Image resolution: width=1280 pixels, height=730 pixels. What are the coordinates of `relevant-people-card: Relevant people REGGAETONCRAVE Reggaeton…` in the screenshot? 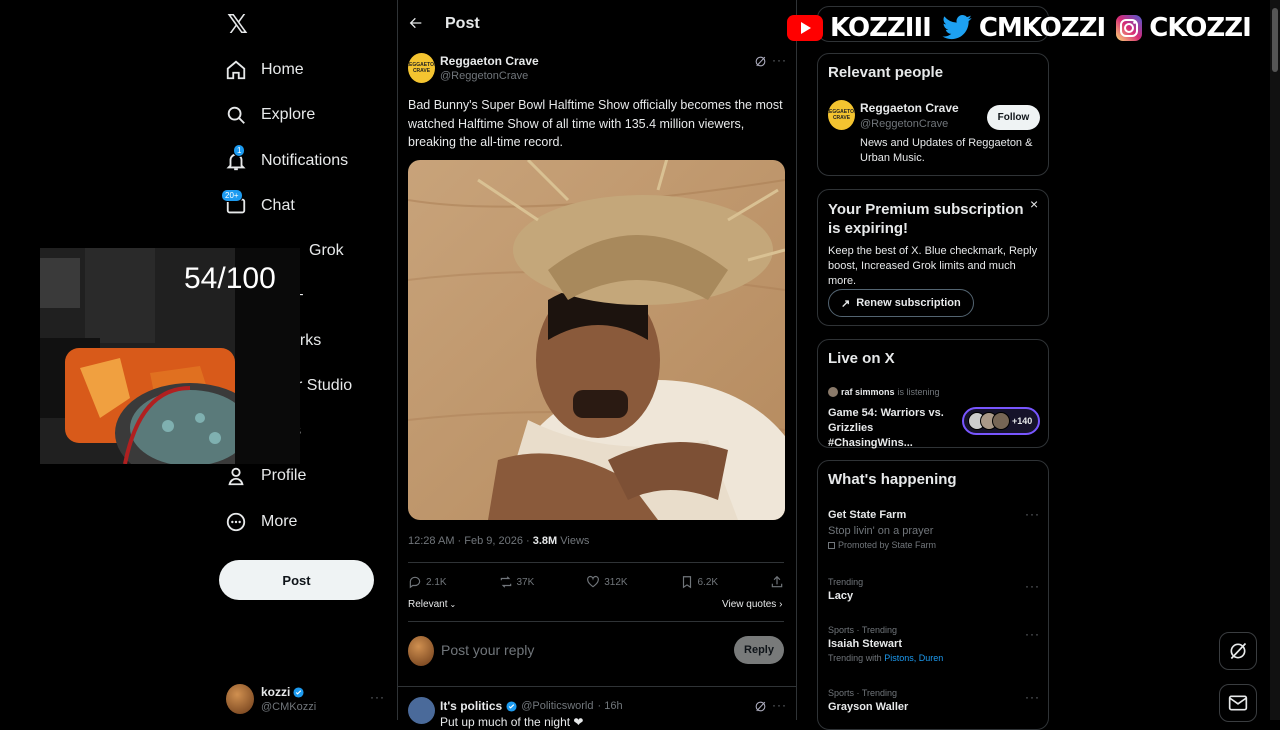 It's located at (933, 114).